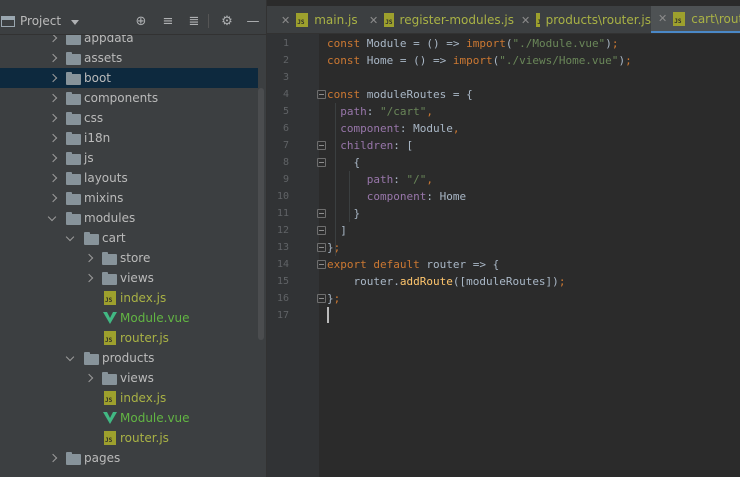 The width and height of the screenshot is (740, 477). What do you see at coordinates (40, 21) in the screenshot?
I see `project-view-selector: Project` at bounding box center [40, 21].